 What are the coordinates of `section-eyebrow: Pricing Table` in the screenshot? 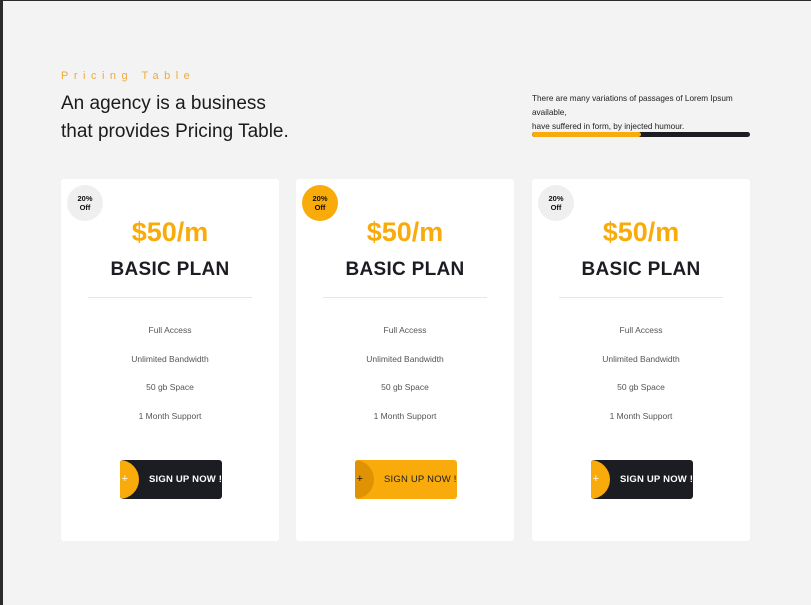 It's located at (128, 76).